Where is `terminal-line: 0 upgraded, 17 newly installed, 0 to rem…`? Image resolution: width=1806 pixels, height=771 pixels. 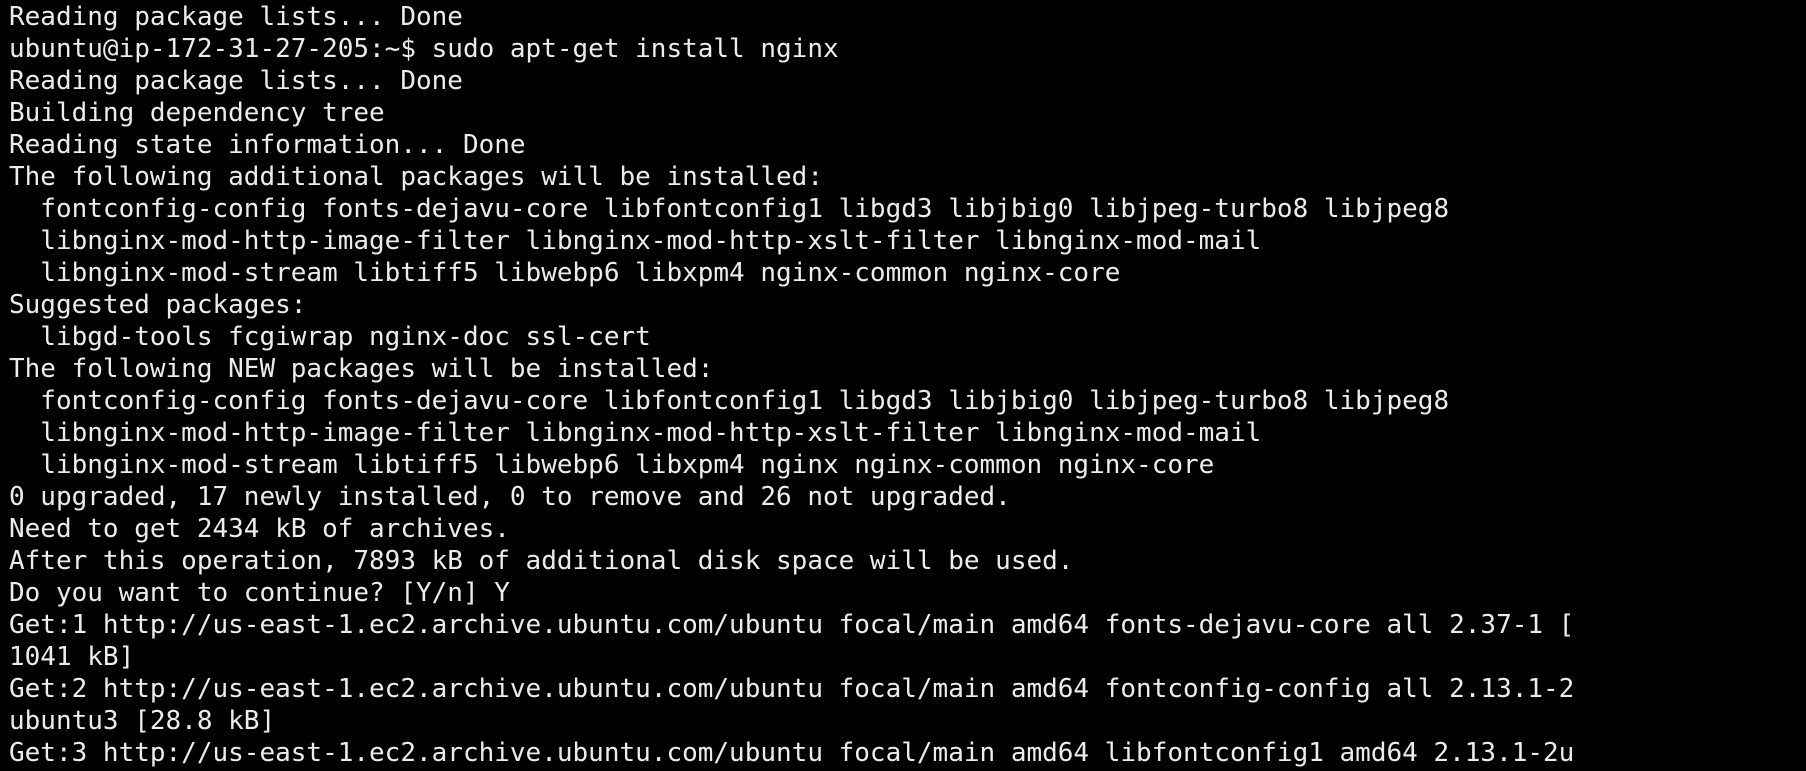
terminal-line: 0 upgraded, 17 newly installed, 0 to rem… is located at coordinates (510, 497).